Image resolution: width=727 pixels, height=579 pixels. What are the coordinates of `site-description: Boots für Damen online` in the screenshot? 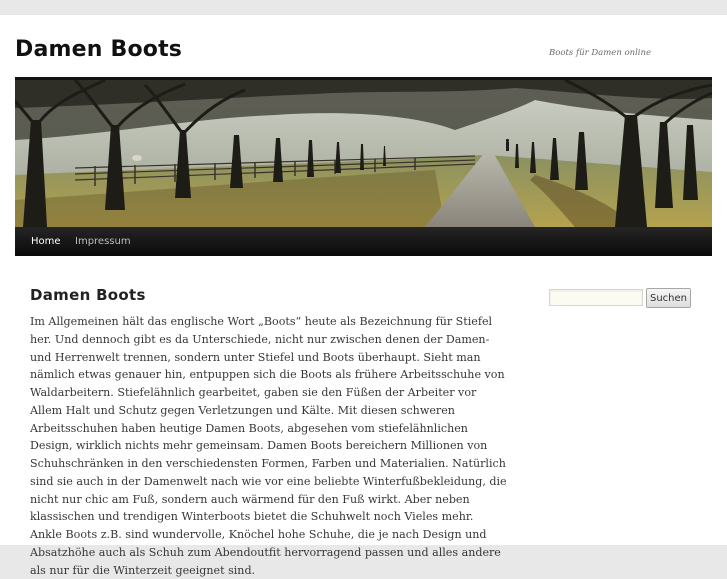 It's located at (600, 53).